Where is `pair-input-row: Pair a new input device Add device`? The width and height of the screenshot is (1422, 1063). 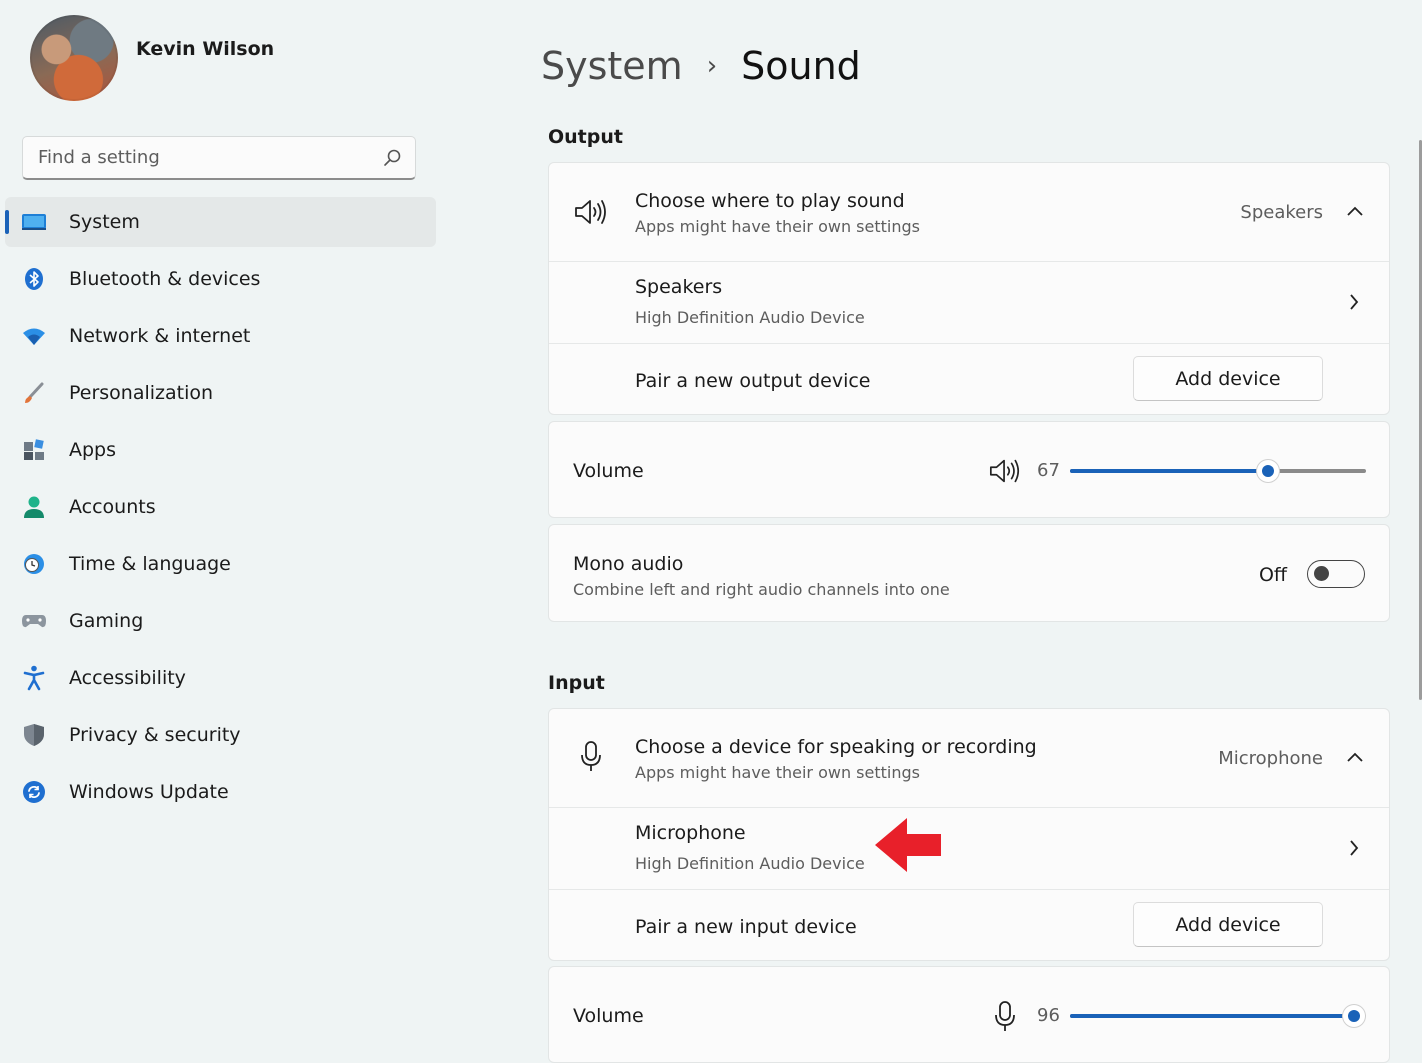 pair-input-row: Pair a new input device Add device is located at coordinates (969, 925).